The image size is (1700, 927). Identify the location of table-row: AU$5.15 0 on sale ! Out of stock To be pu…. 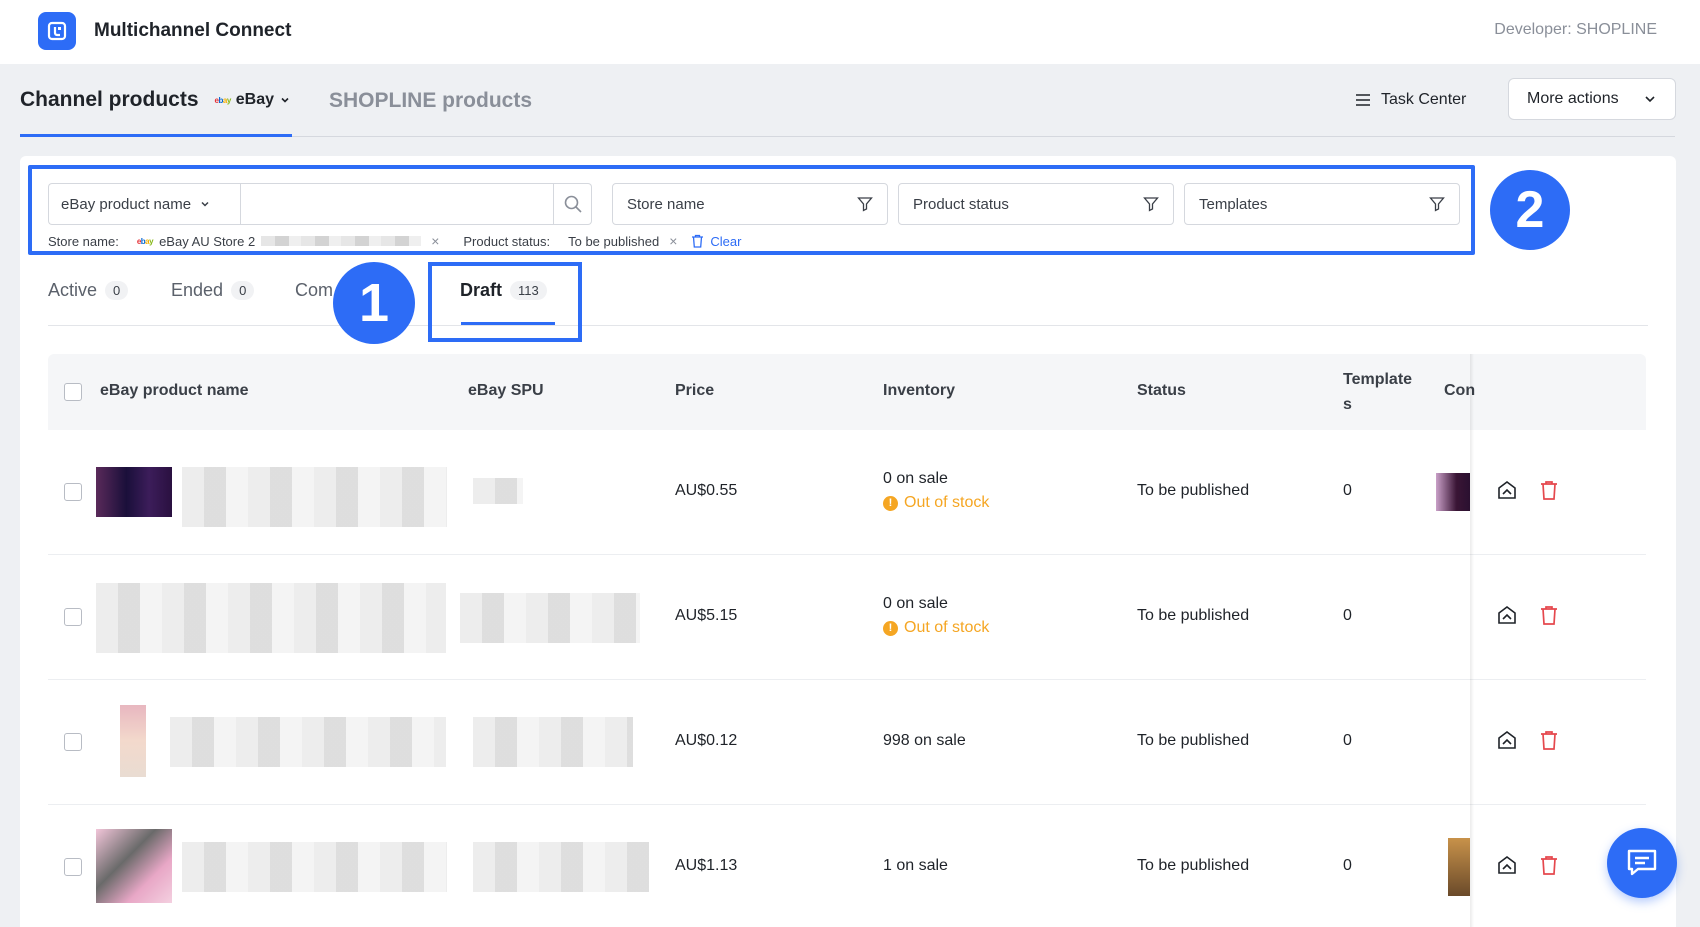
(847, 617).